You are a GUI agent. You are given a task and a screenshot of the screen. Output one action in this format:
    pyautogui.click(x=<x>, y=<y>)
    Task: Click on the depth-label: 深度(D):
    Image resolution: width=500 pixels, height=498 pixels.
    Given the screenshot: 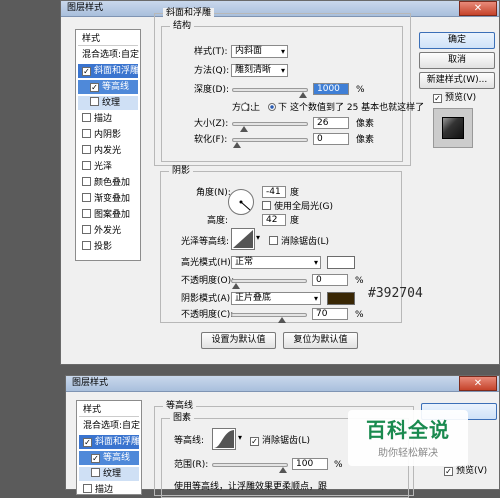 What is the action you would take?
    pyautogui.click(x=211, y=90)
    